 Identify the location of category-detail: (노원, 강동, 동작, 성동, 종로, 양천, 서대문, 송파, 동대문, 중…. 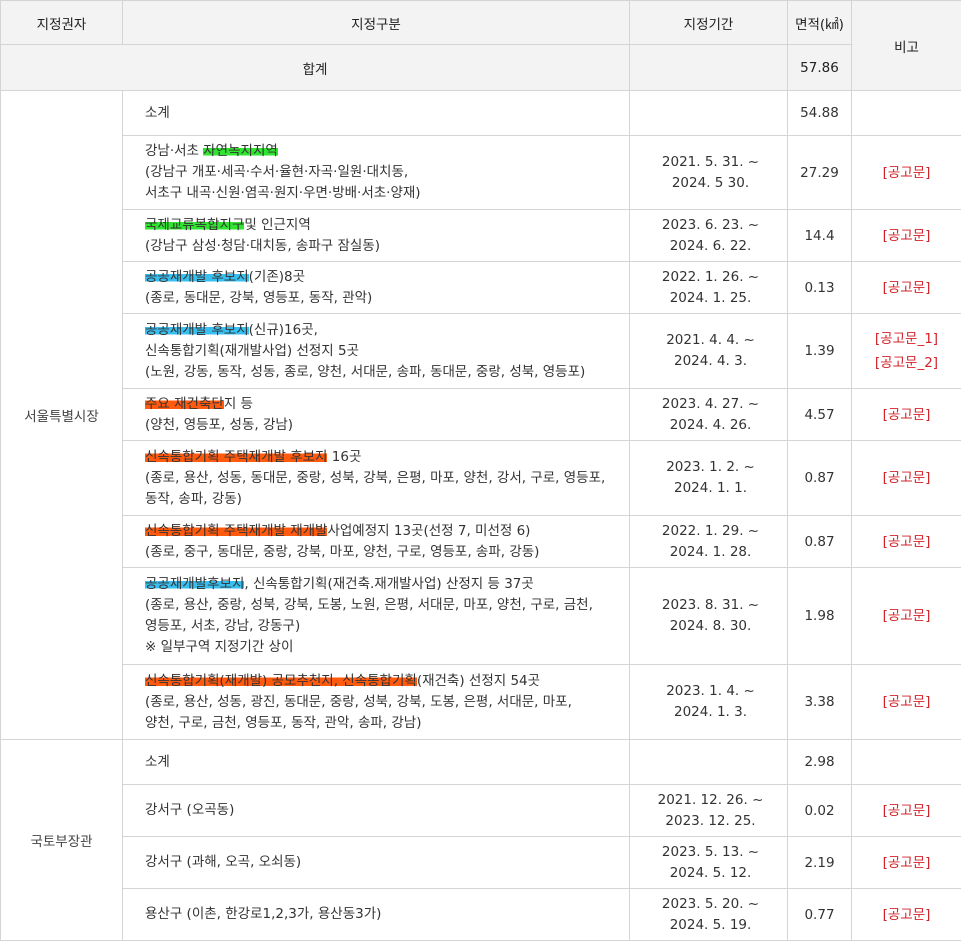
(380, 372).